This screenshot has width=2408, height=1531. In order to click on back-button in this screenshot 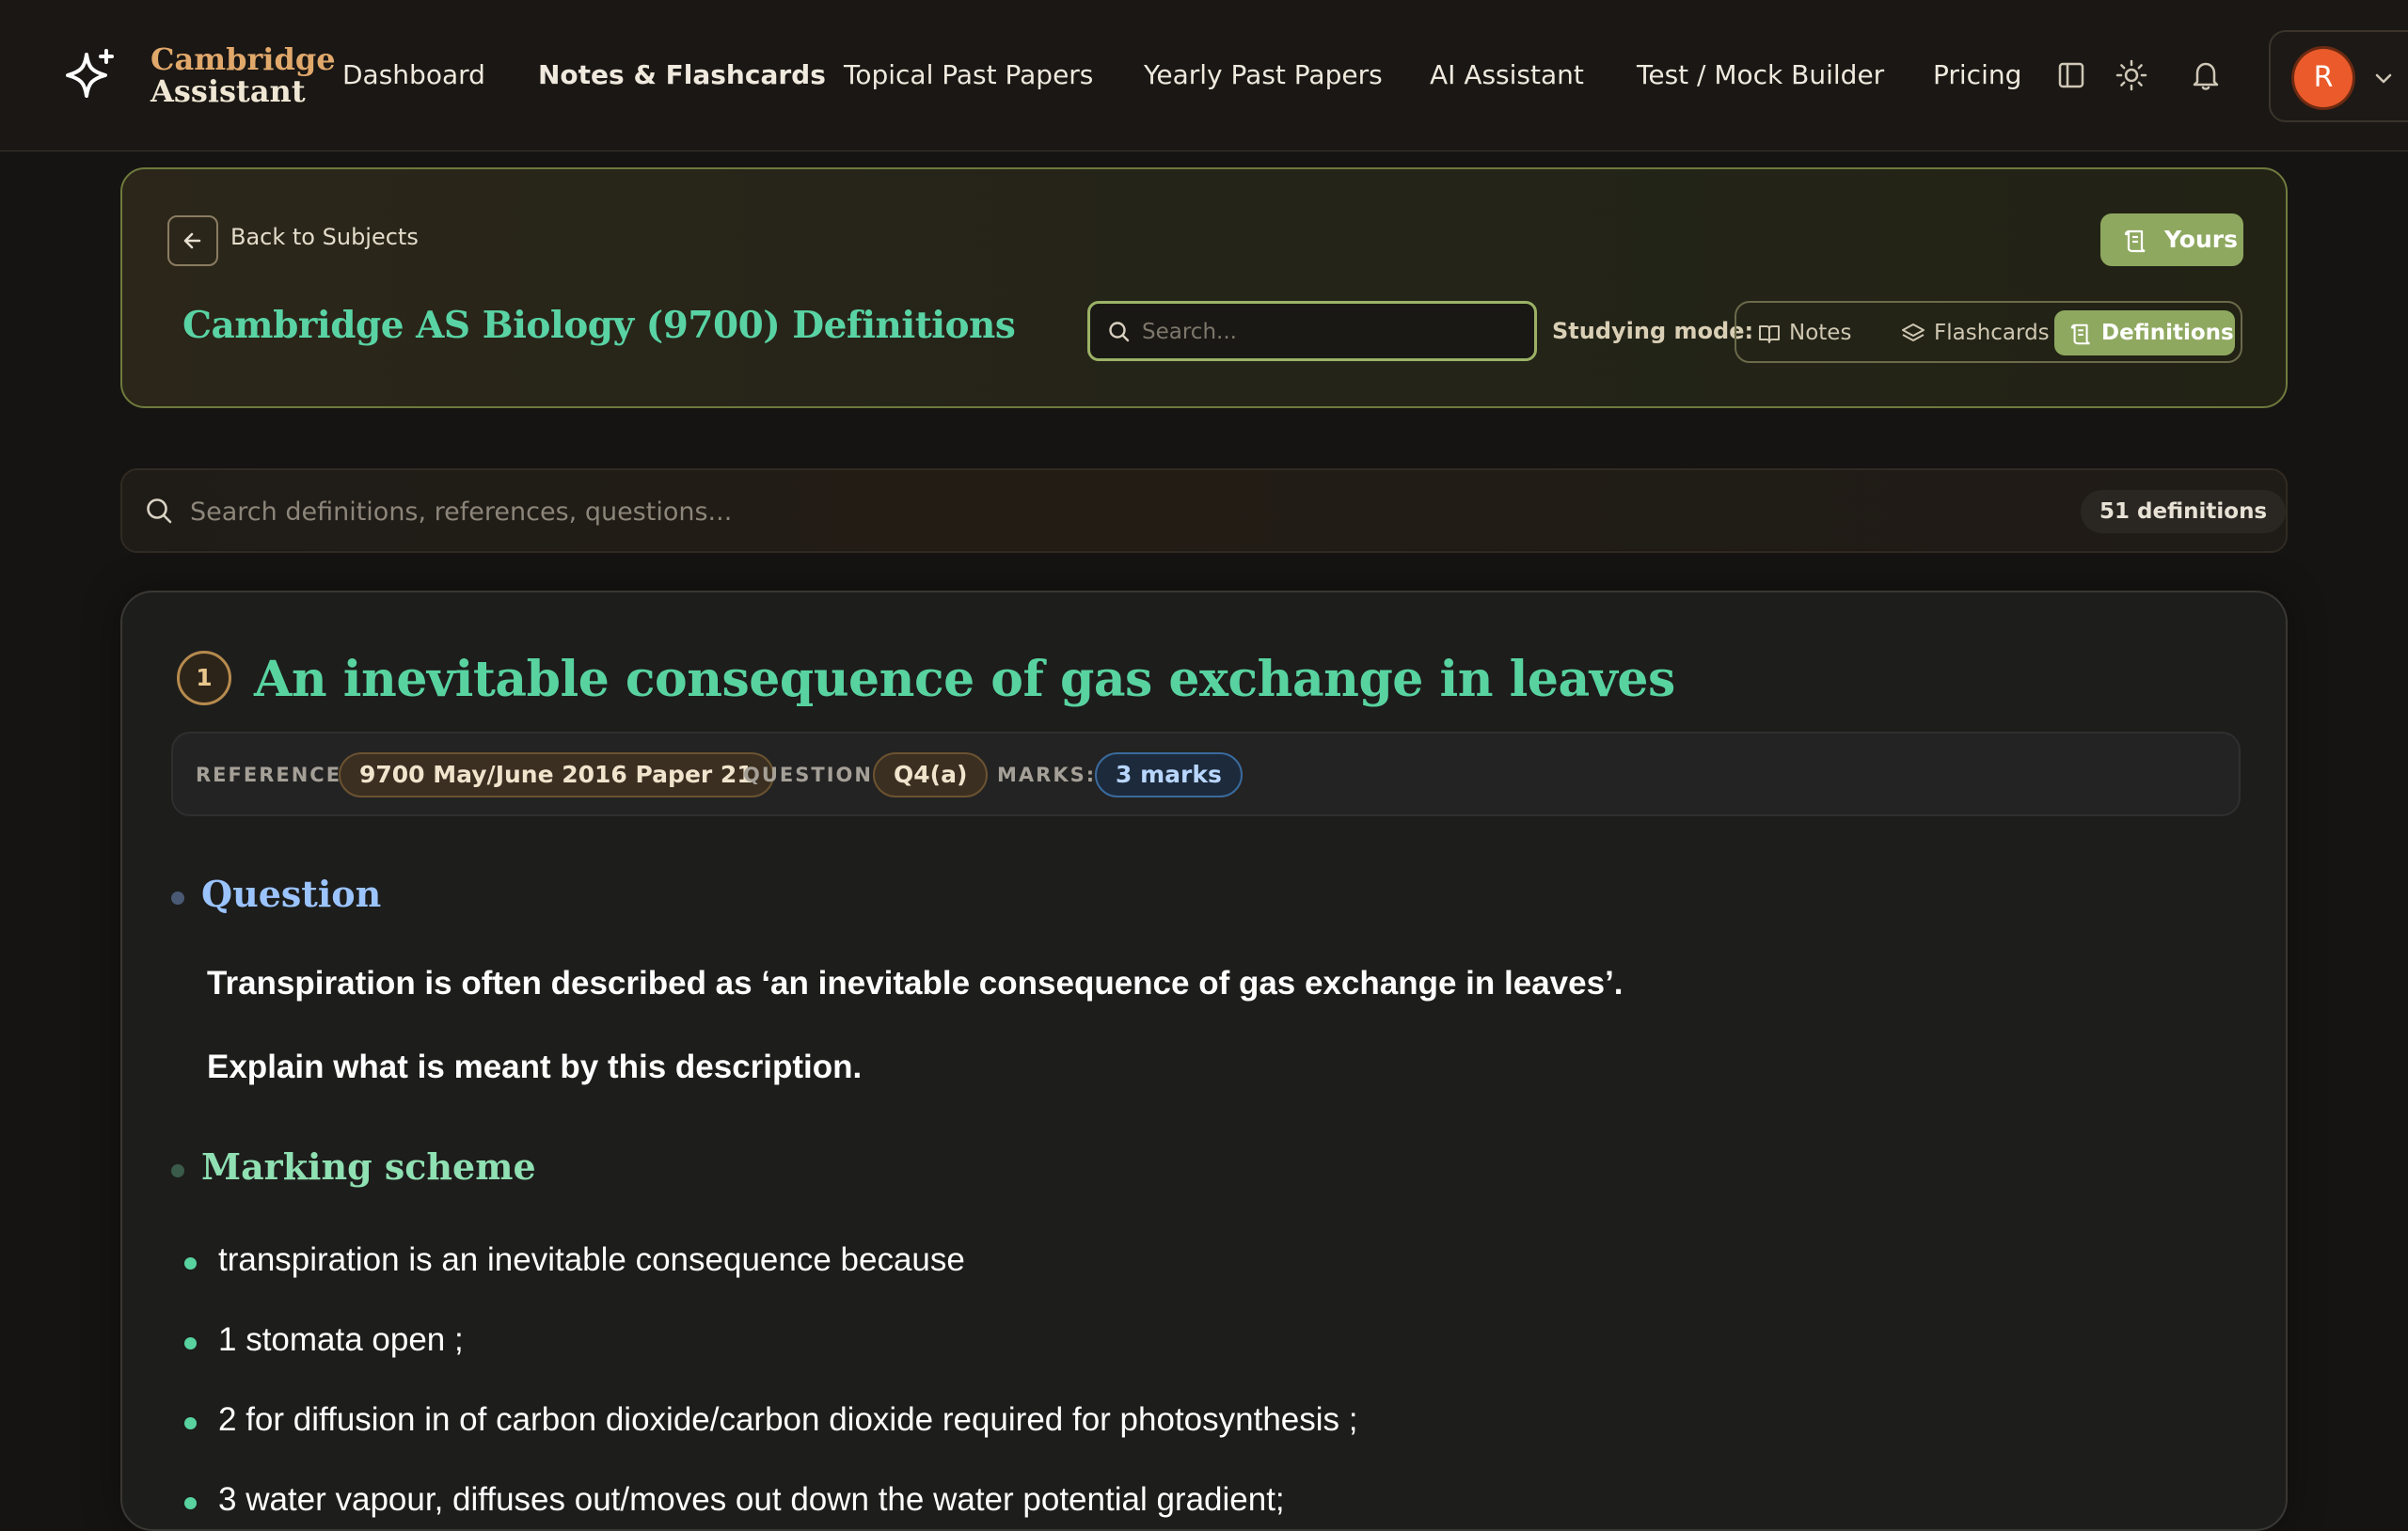, I will do `click(193, 240)`.